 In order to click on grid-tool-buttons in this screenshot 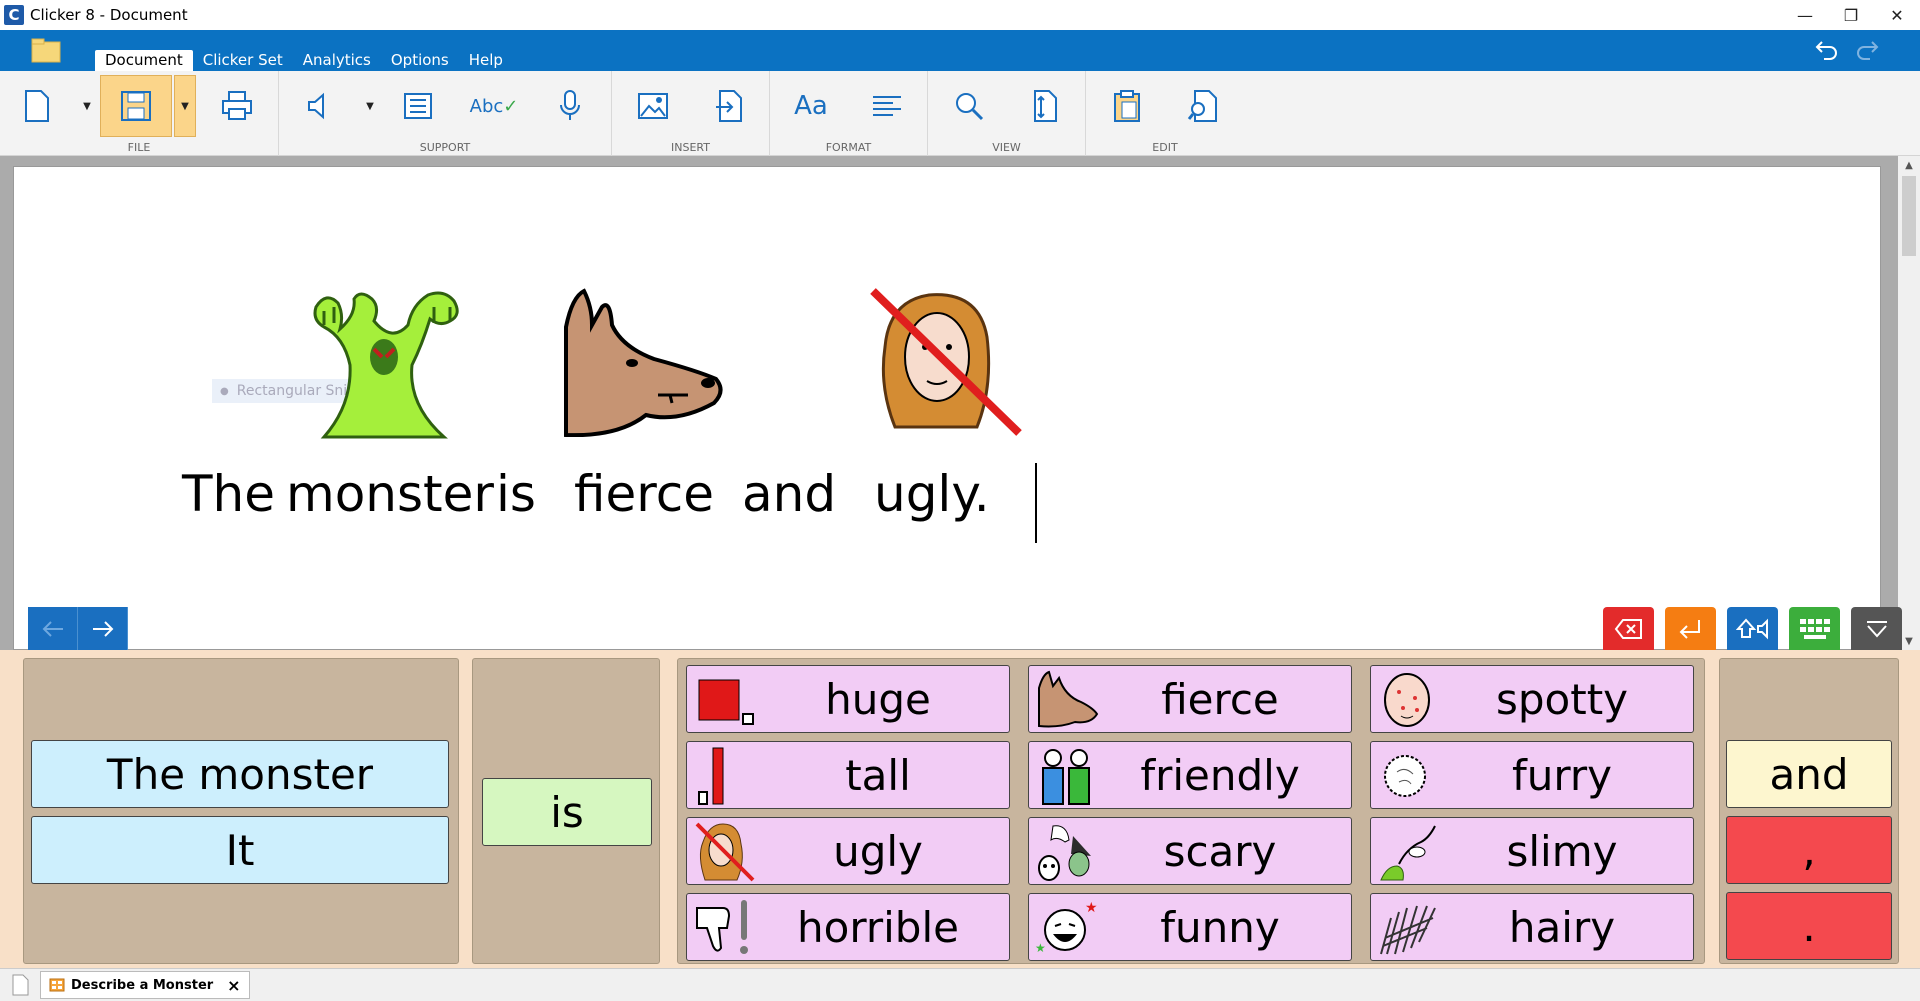, I will do `click(1752, 628)`.